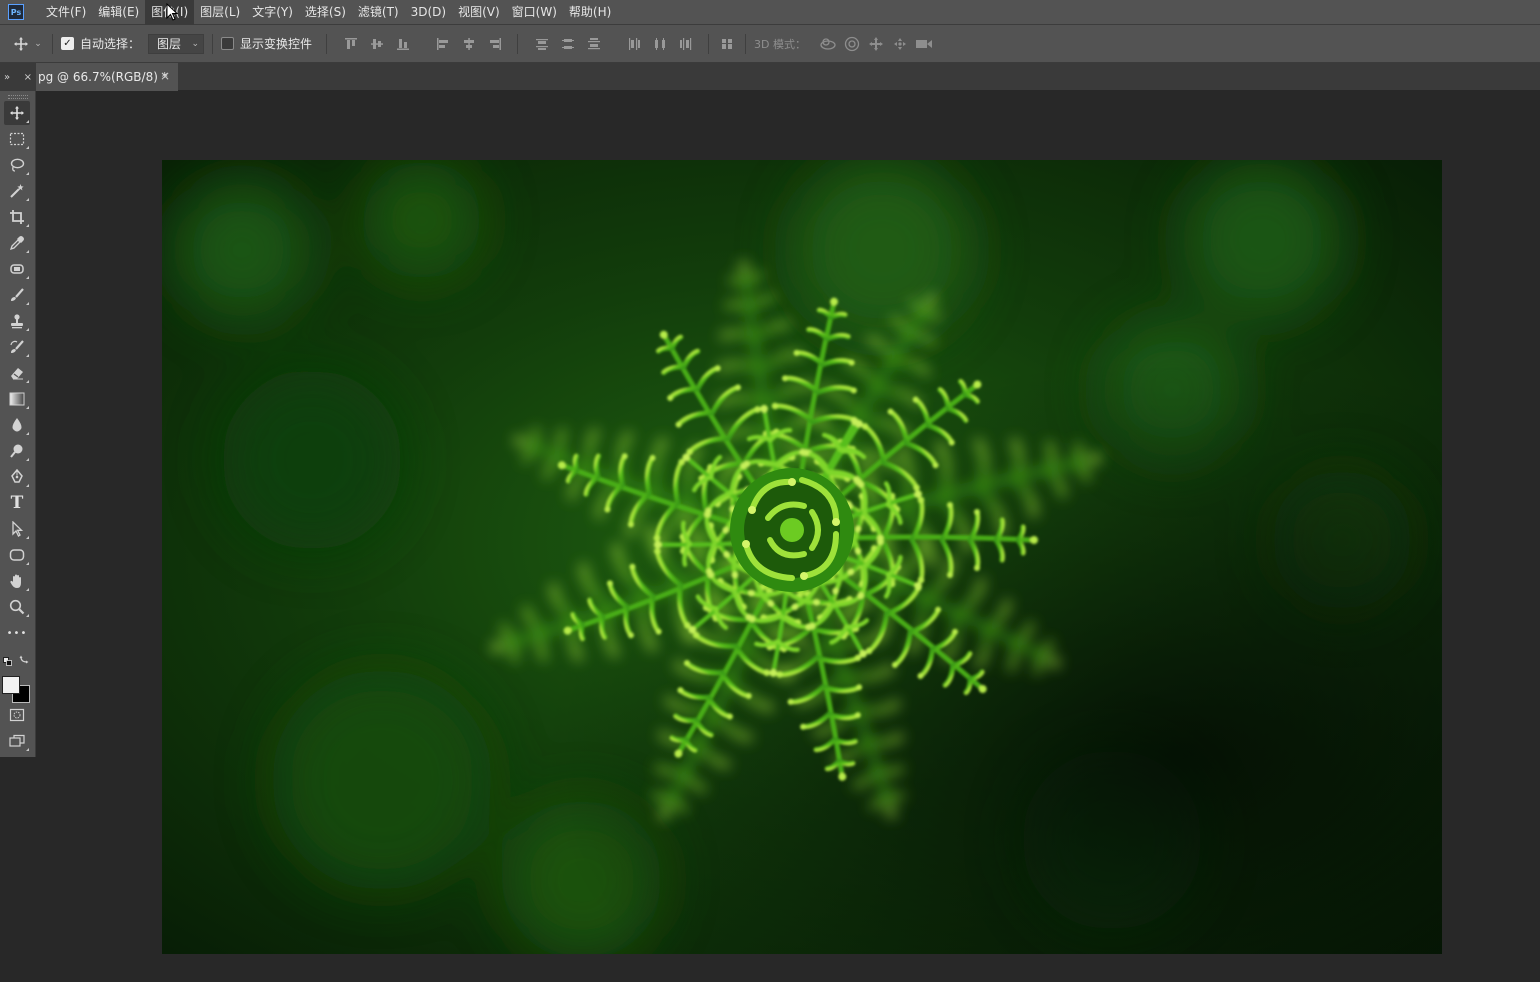 The height and width of the screenshot is (982, 1540). I want to click on menu-type: 文字(Y), so click(272, 12).